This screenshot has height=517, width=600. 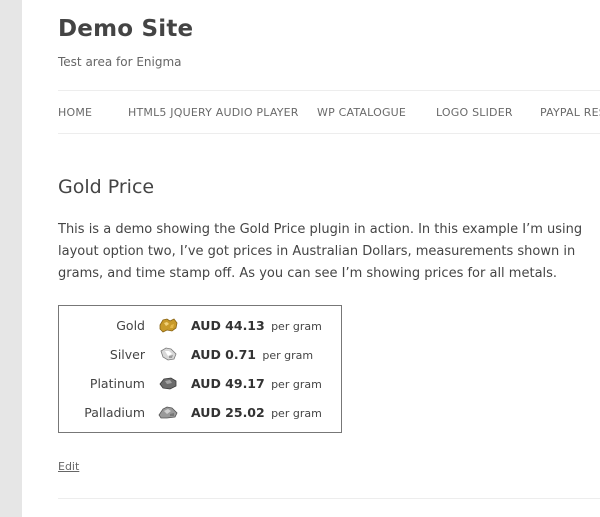 I want to click on metal-price-line: AUD 0.71 per gram, so click(x=252, y=354).